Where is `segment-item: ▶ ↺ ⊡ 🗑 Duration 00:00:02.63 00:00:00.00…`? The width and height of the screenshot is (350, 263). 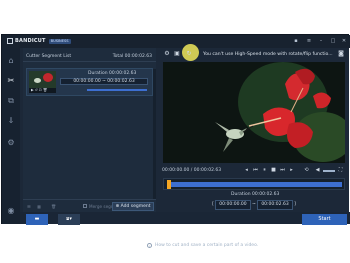
segment-item: ▶ ↺ ⊡ 🗑 Duration 00:00:02.63 00:00:00.00… is located at coordinates (89, 82).